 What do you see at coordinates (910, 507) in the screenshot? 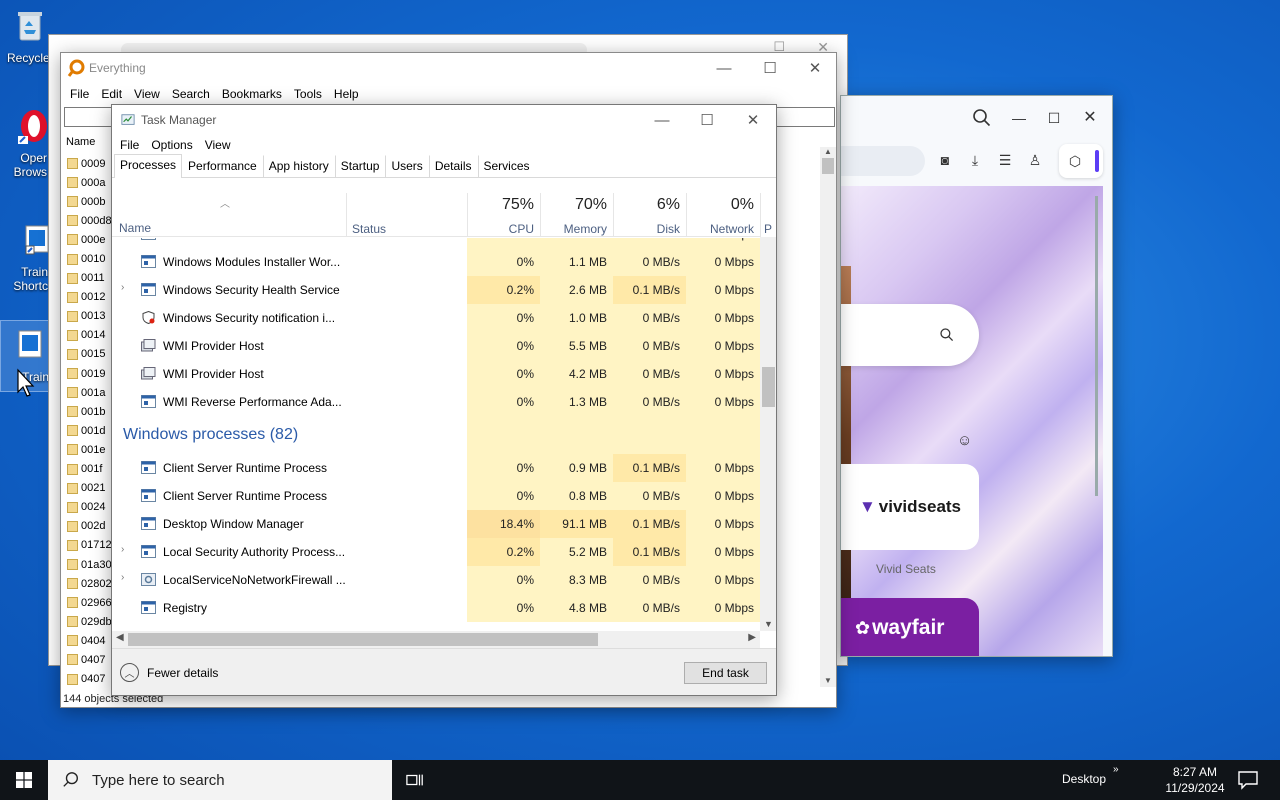
I see `vividseats-tile: ▼ vividseats` at bounding box center [910, 507].